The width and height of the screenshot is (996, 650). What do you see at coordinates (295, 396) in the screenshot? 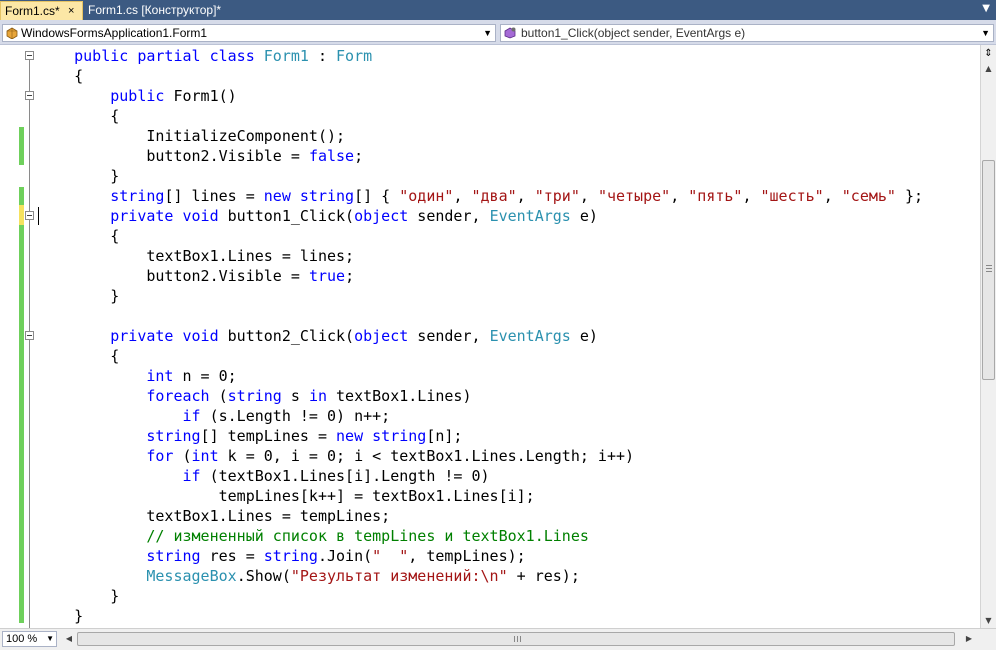
I see `code-token: s` at bounding box center [295, 396].